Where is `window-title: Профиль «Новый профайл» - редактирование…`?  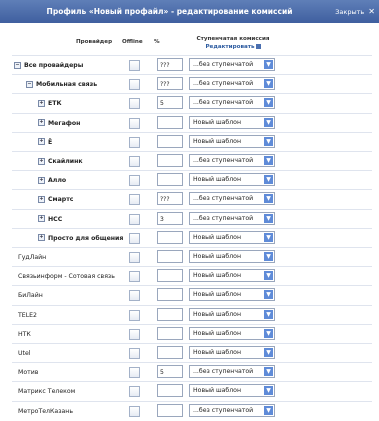 window-title: Профиль «Новый профайл» - редактирование… is located at coordinates (169, 11).